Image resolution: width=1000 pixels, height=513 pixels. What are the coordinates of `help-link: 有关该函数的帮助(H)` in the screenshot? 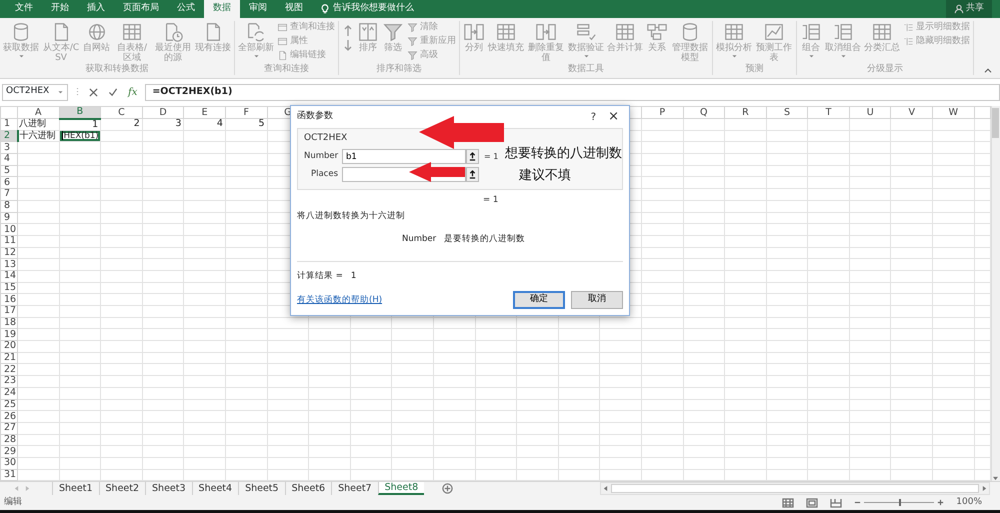 It's located at (339, 300).